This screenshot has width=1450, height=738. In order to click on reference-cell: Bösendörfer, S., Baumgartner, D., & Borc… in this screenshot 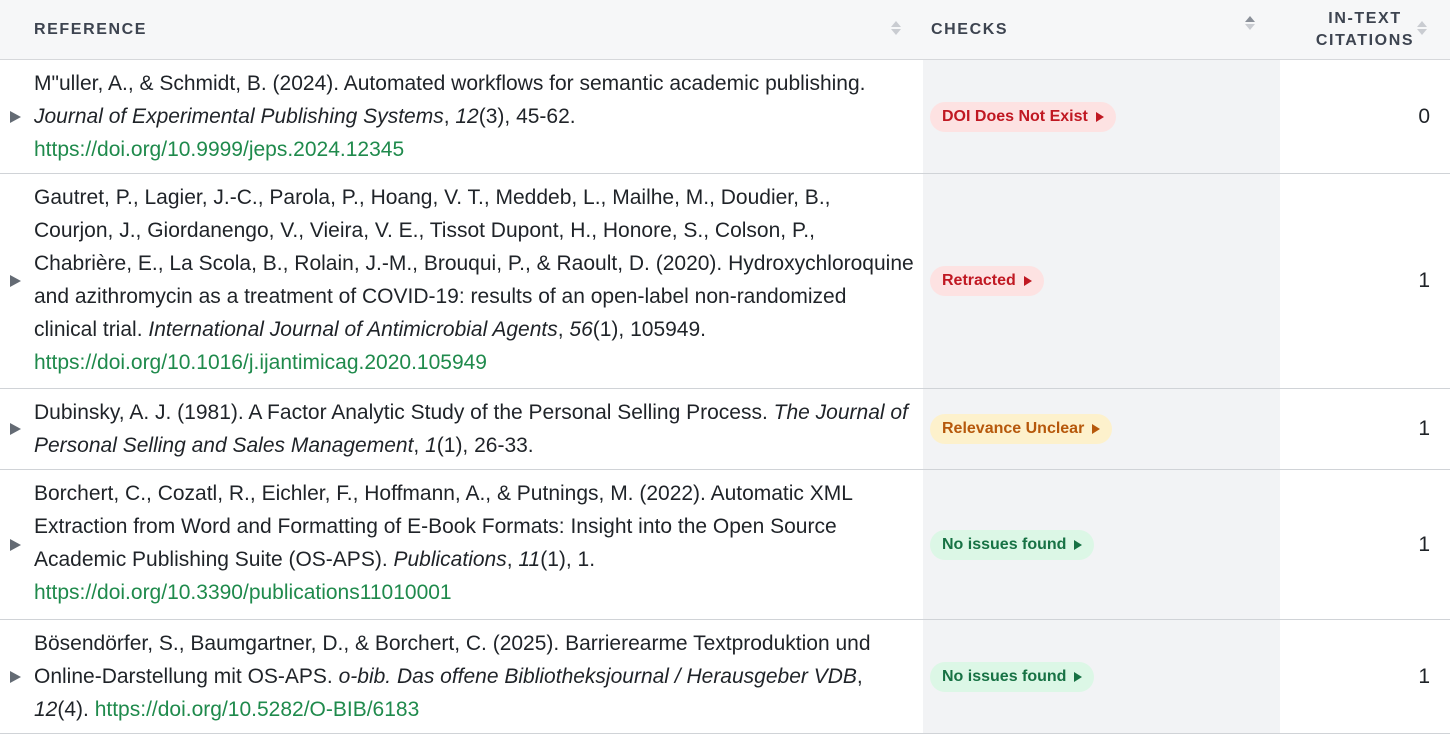, I will do `click(461, 676)`.